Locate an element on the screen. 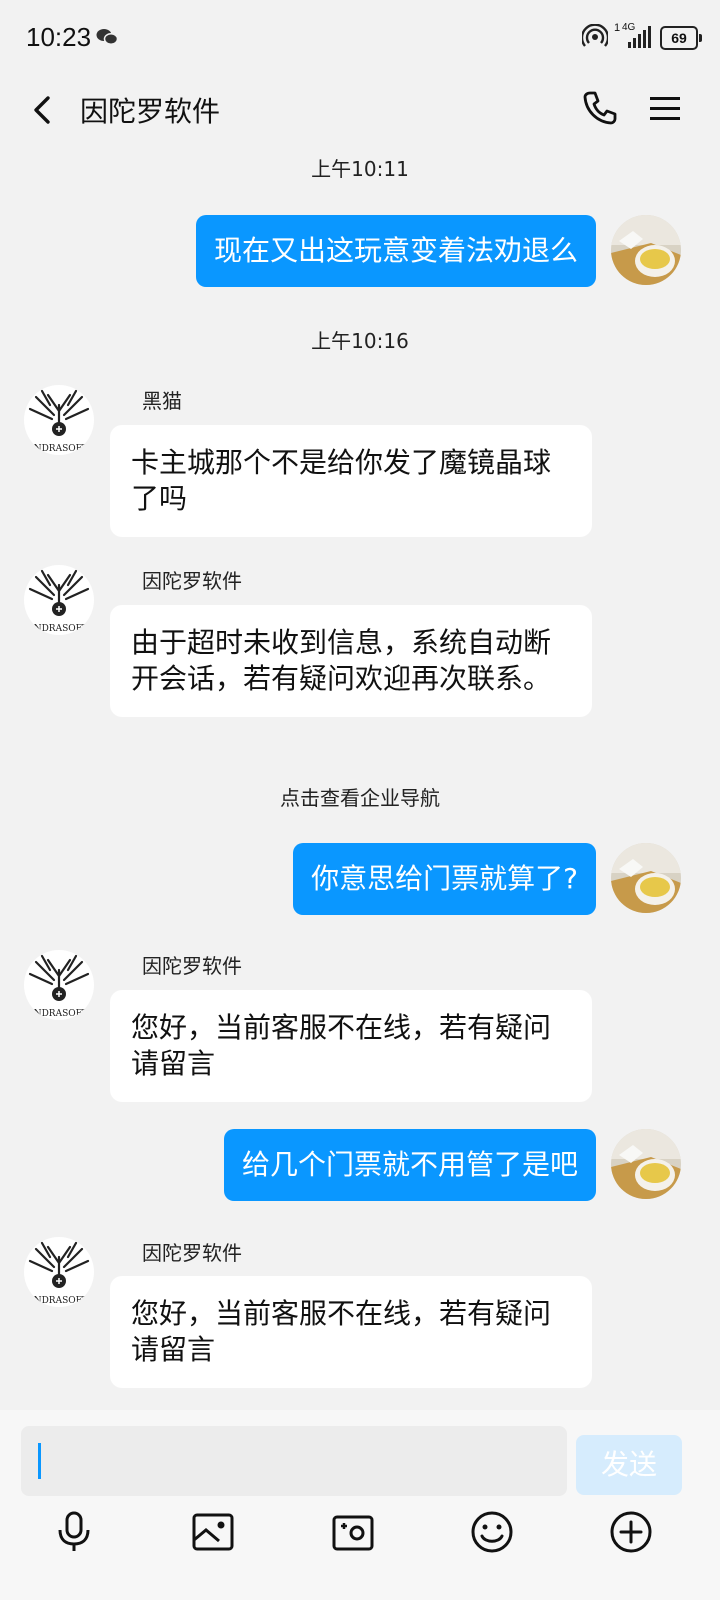 Image resolution: width=720 pixels, height=1600 pixels. incoming-message: 由于超时未收到信息，系统自动断开会话，若有疑问欢迎再次联系。 is located at coordinates (351, 661).